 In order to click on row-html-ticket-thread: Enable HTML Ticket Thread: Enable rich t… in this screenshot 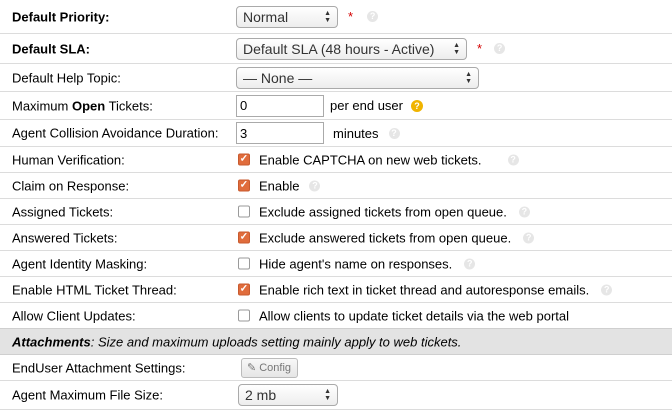, I will do `click(336, 290)`.